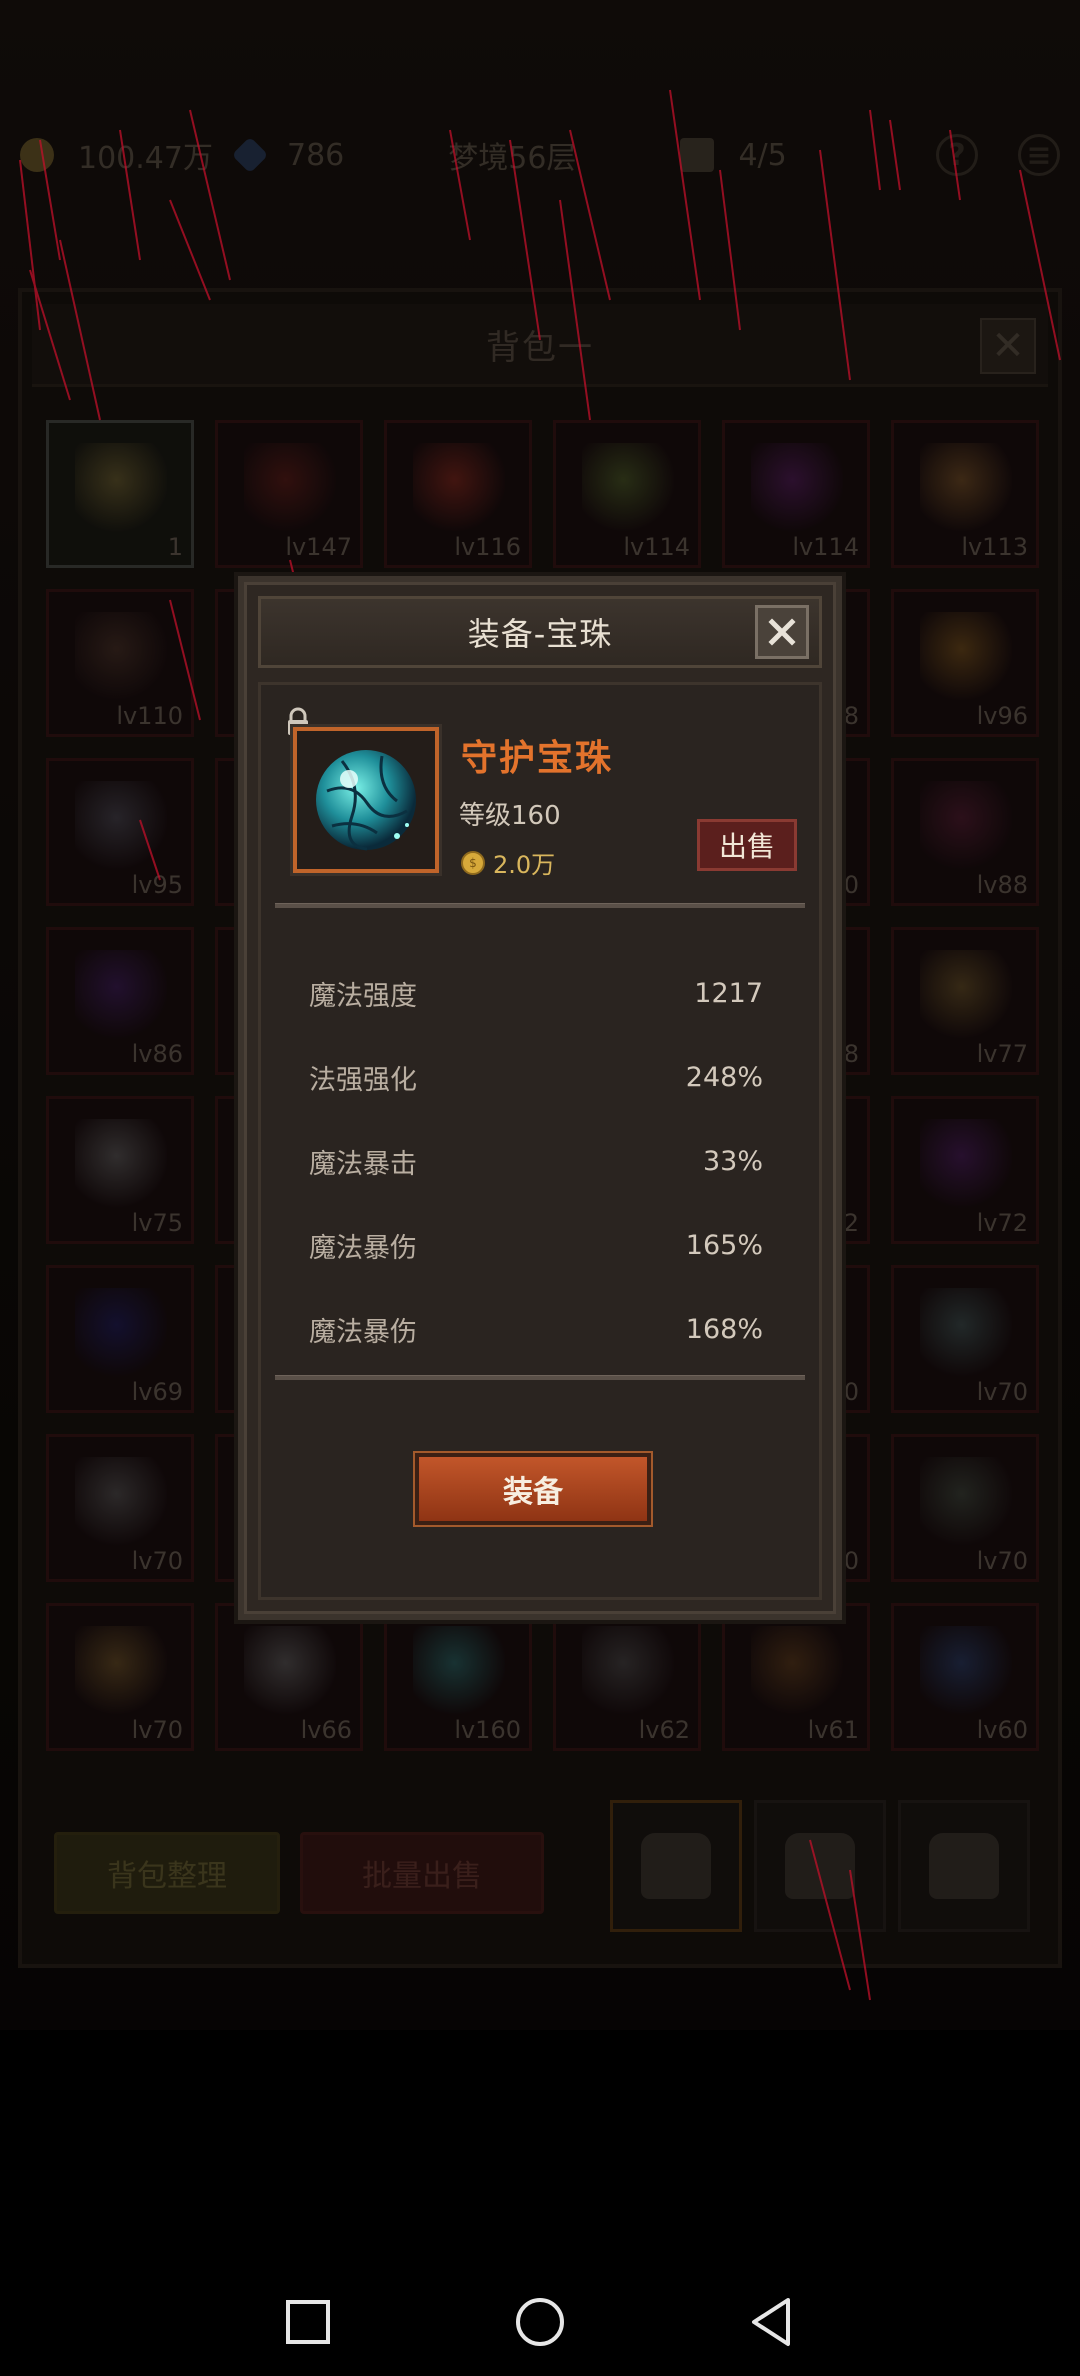 The image size is (1080, 2376). What do you see at coordinates (524, 865) in the screenshot?
I see `price-value: 2.0万` at bounding box center [524, 865].